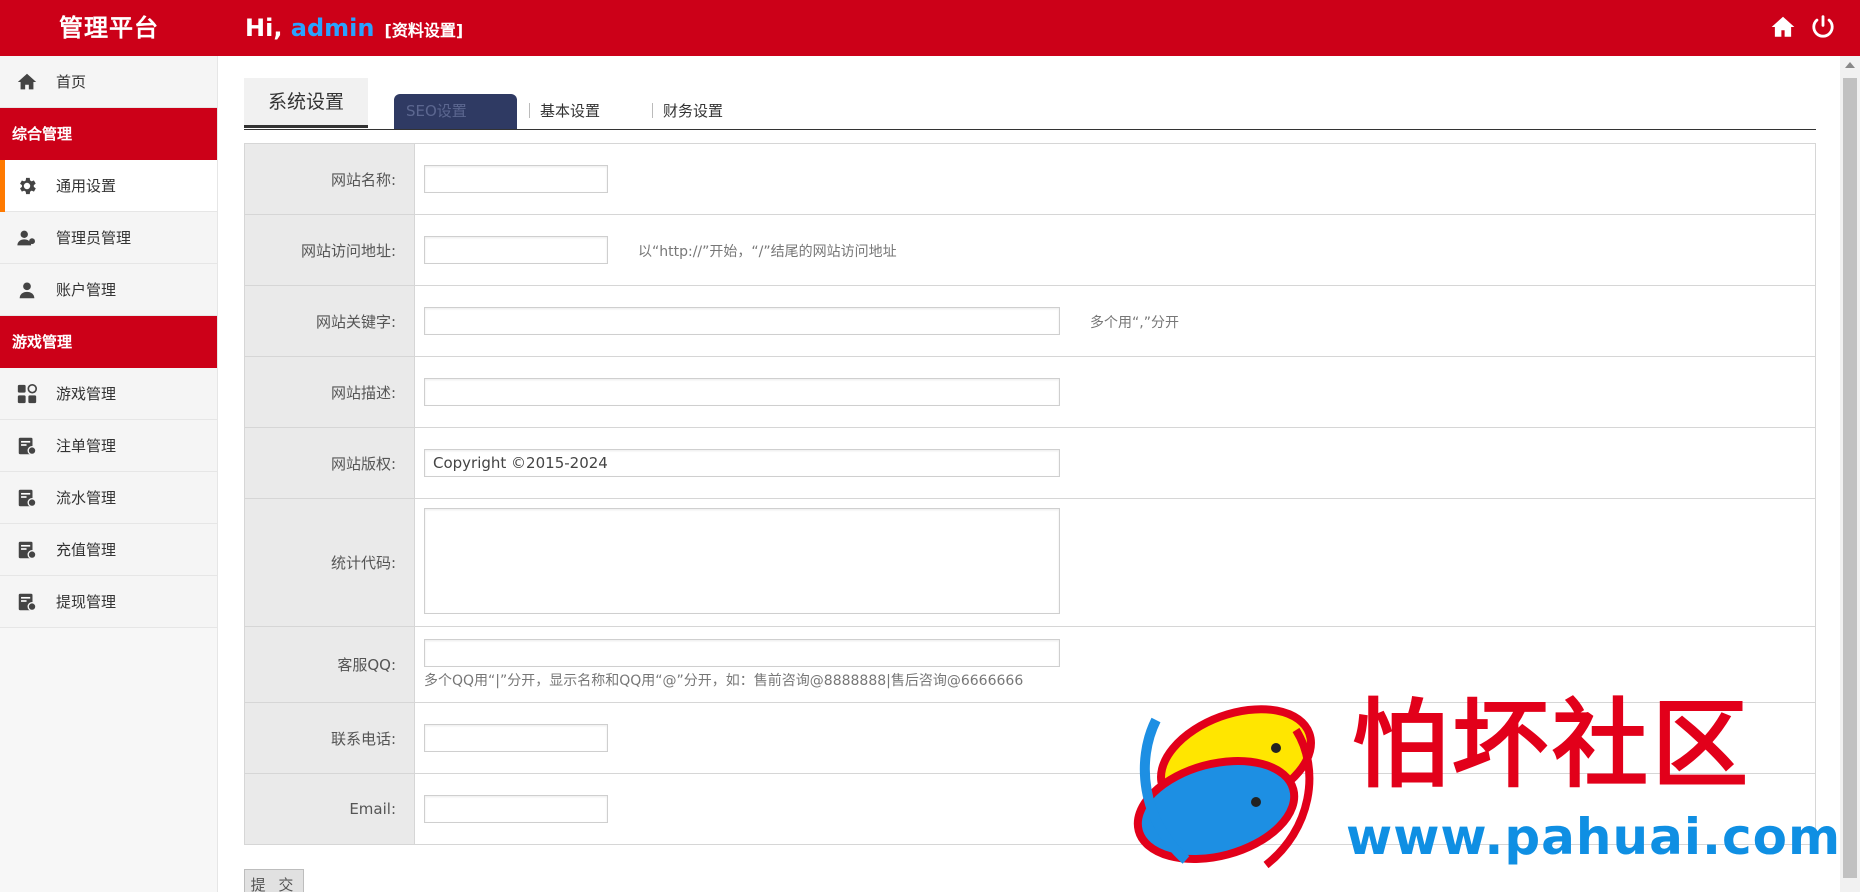 This screenshot has height=892, width=1860. Describe the element at coordinates (424, 30) in the screenshot. I see `profile-settings-link: [资料设置]` at that location.